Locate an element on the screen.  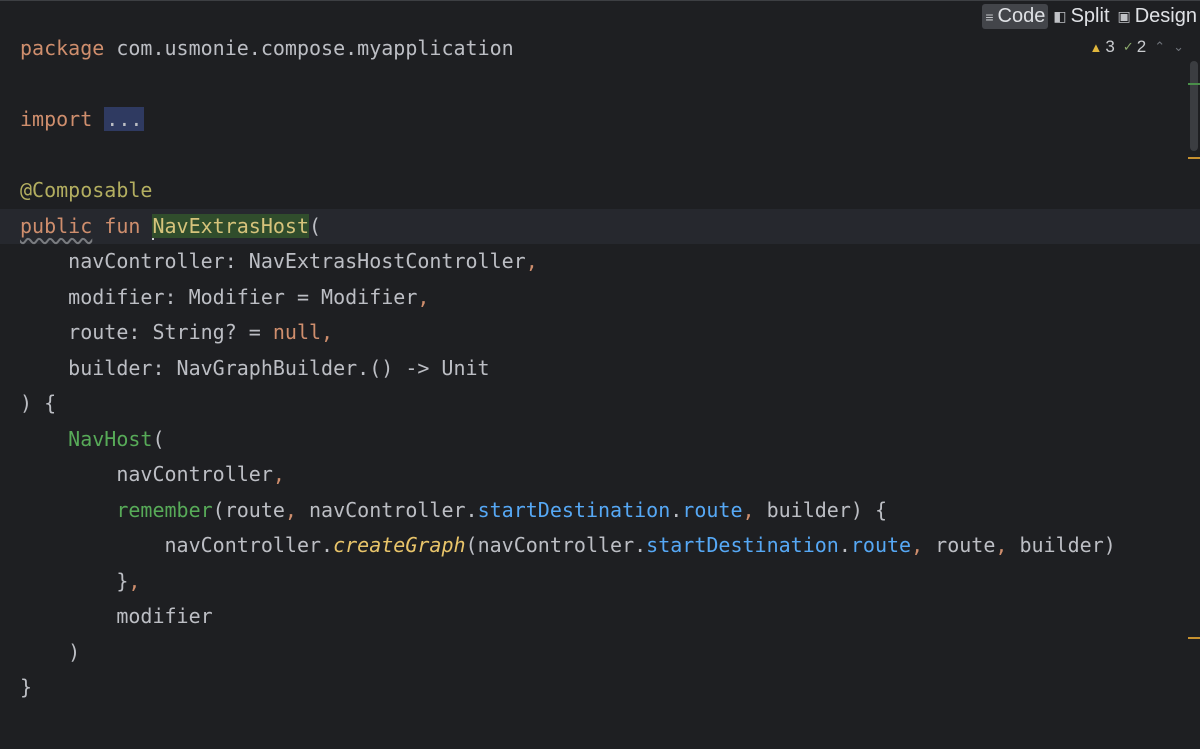
code-mode-button: ≡ Code is located at coordinates (1015, 16).